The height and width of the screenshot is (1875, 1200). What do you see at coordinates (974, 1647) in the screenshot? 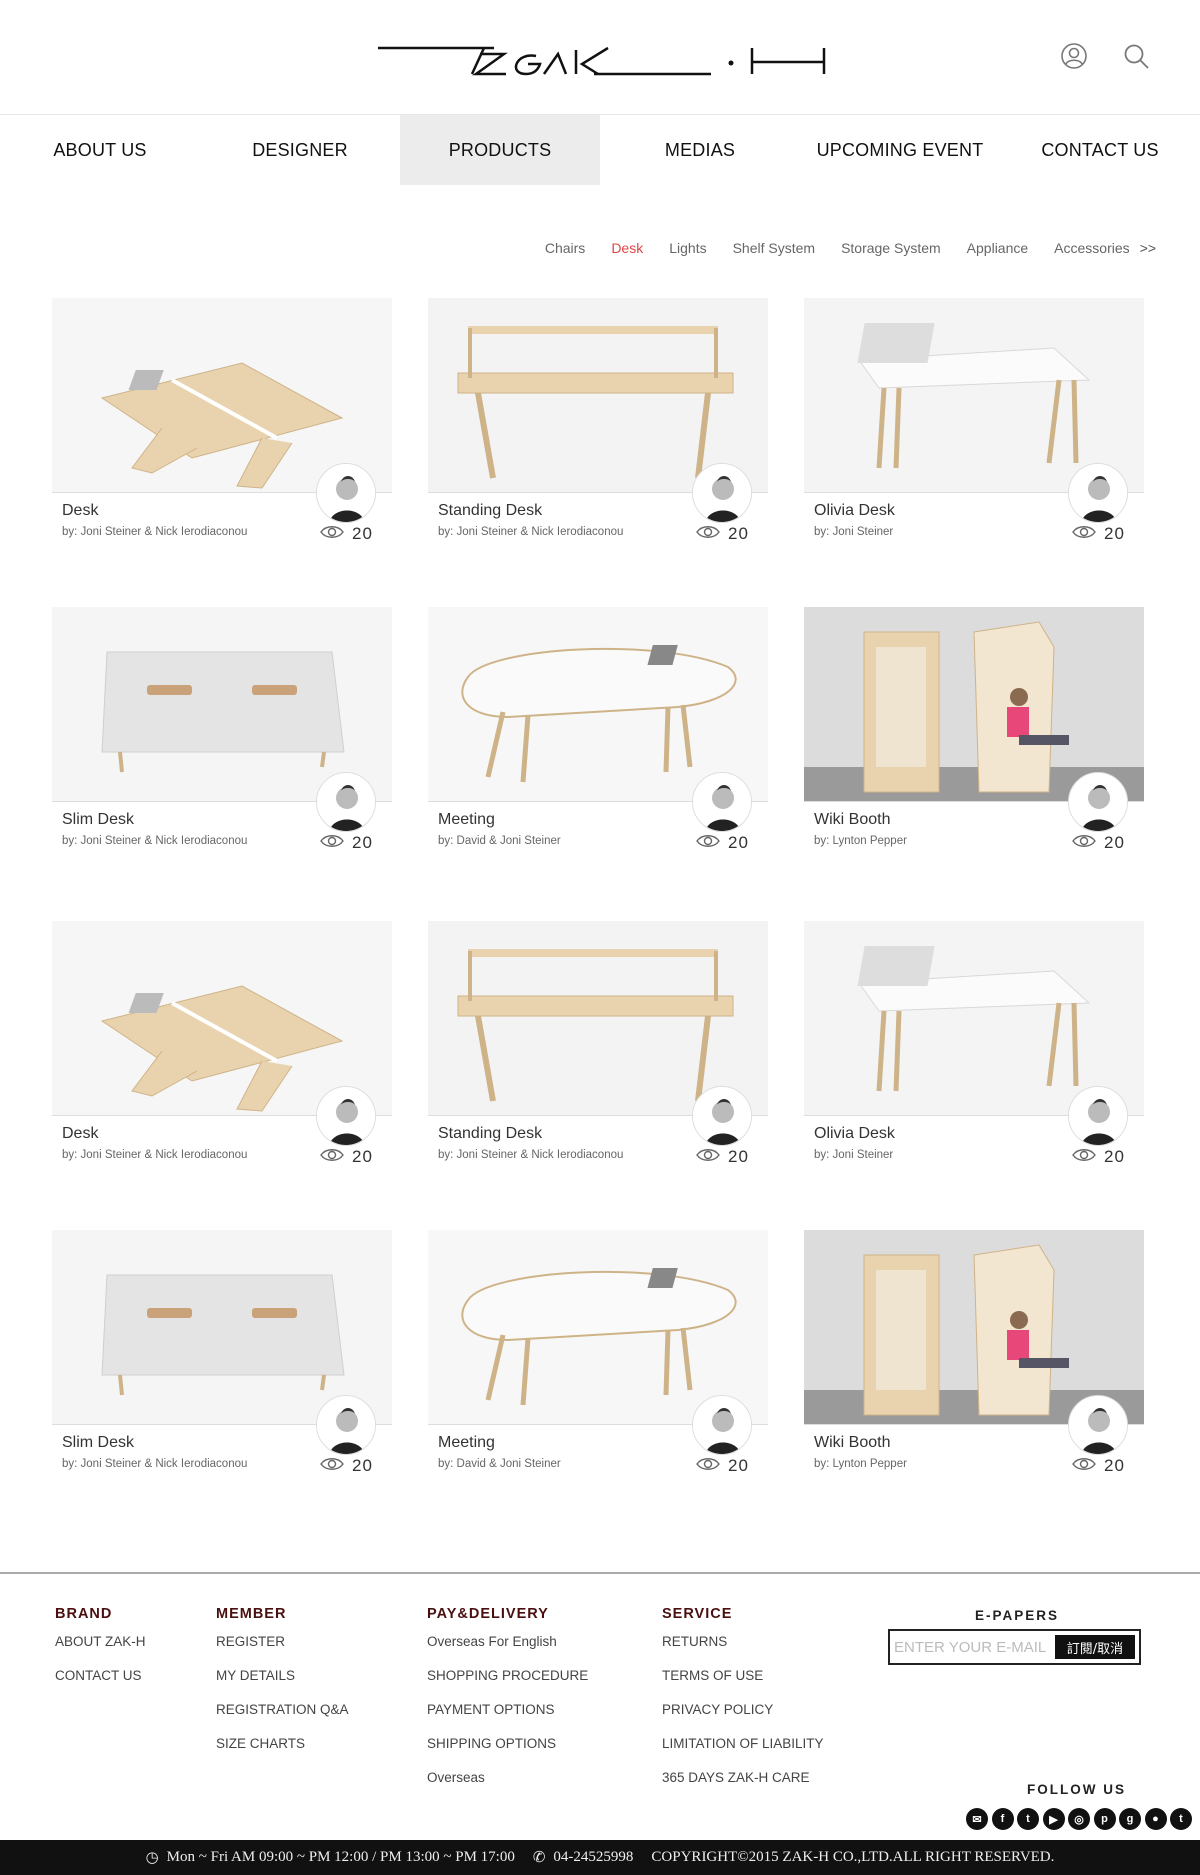
I see `epapers-email-input` at bounding box center [974, 1647].